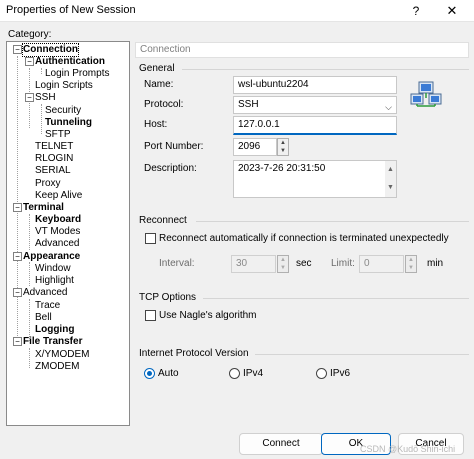 The height and width of the screenshot is (459, 474). What do you see at coordinates (390, 179) in the screenshot?
I see `description-scrollbar: ▲ ▼` at bounding box center [390, 179].